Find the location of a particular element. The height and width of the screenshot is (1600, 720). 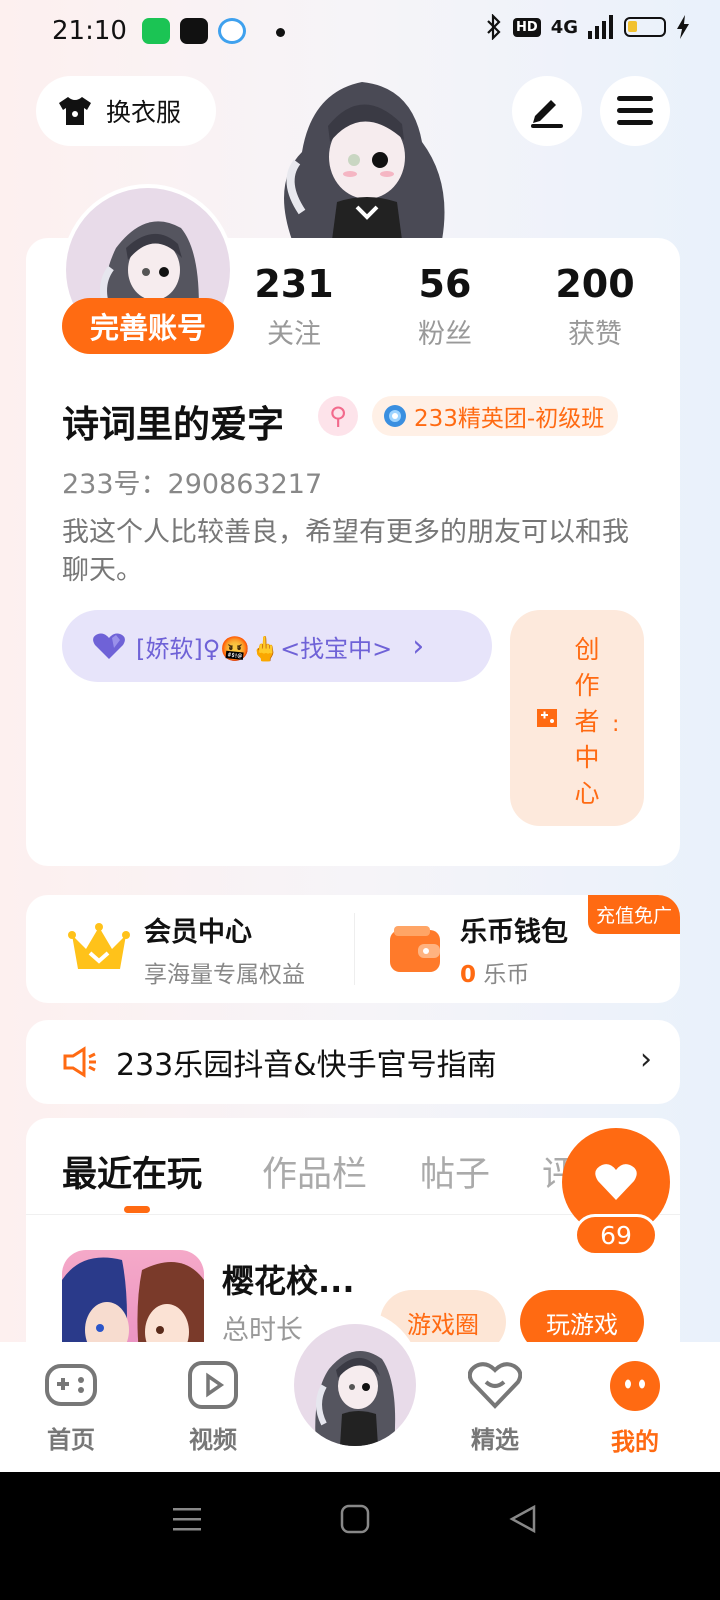

bio: 我这个人比较善良，希望有更多的朋友可以和我聊天。 is located at coordinates (345, 551).